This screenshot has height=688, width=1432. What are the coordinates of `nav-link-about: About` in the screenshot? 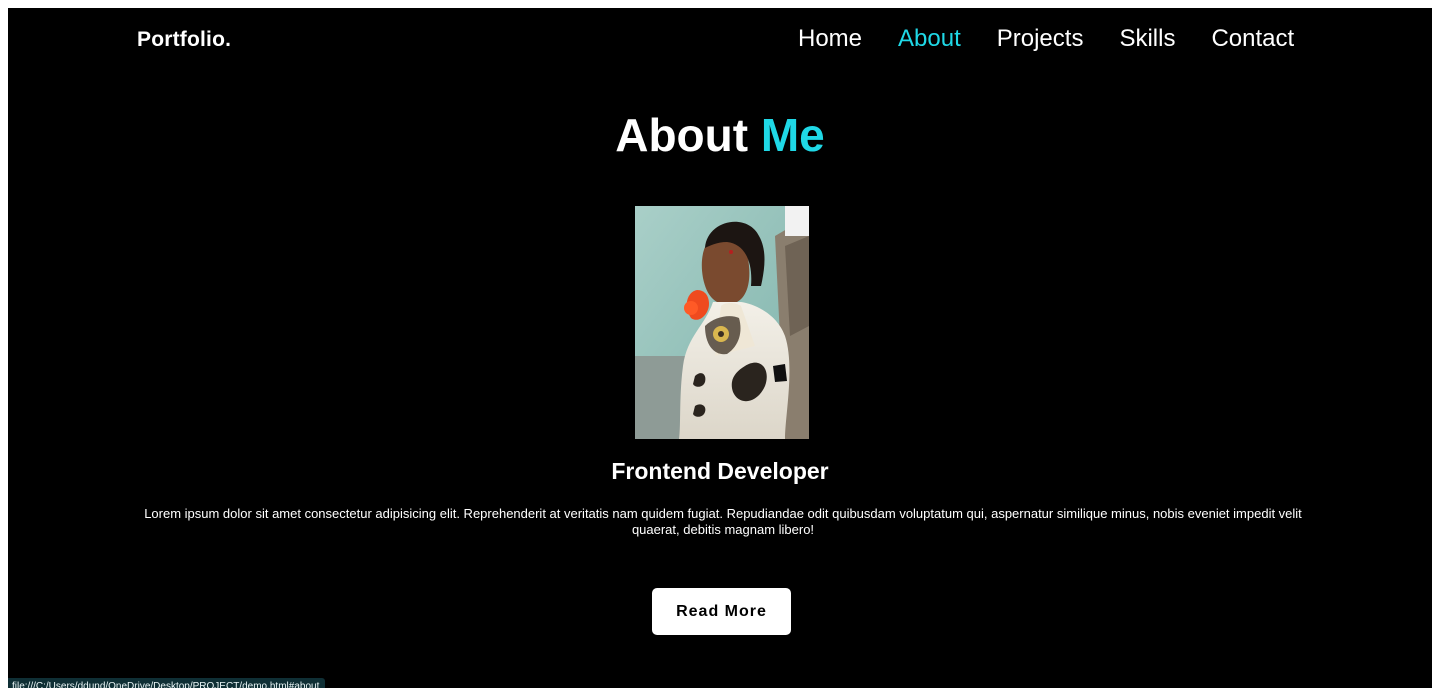 It's located at (929, 39).